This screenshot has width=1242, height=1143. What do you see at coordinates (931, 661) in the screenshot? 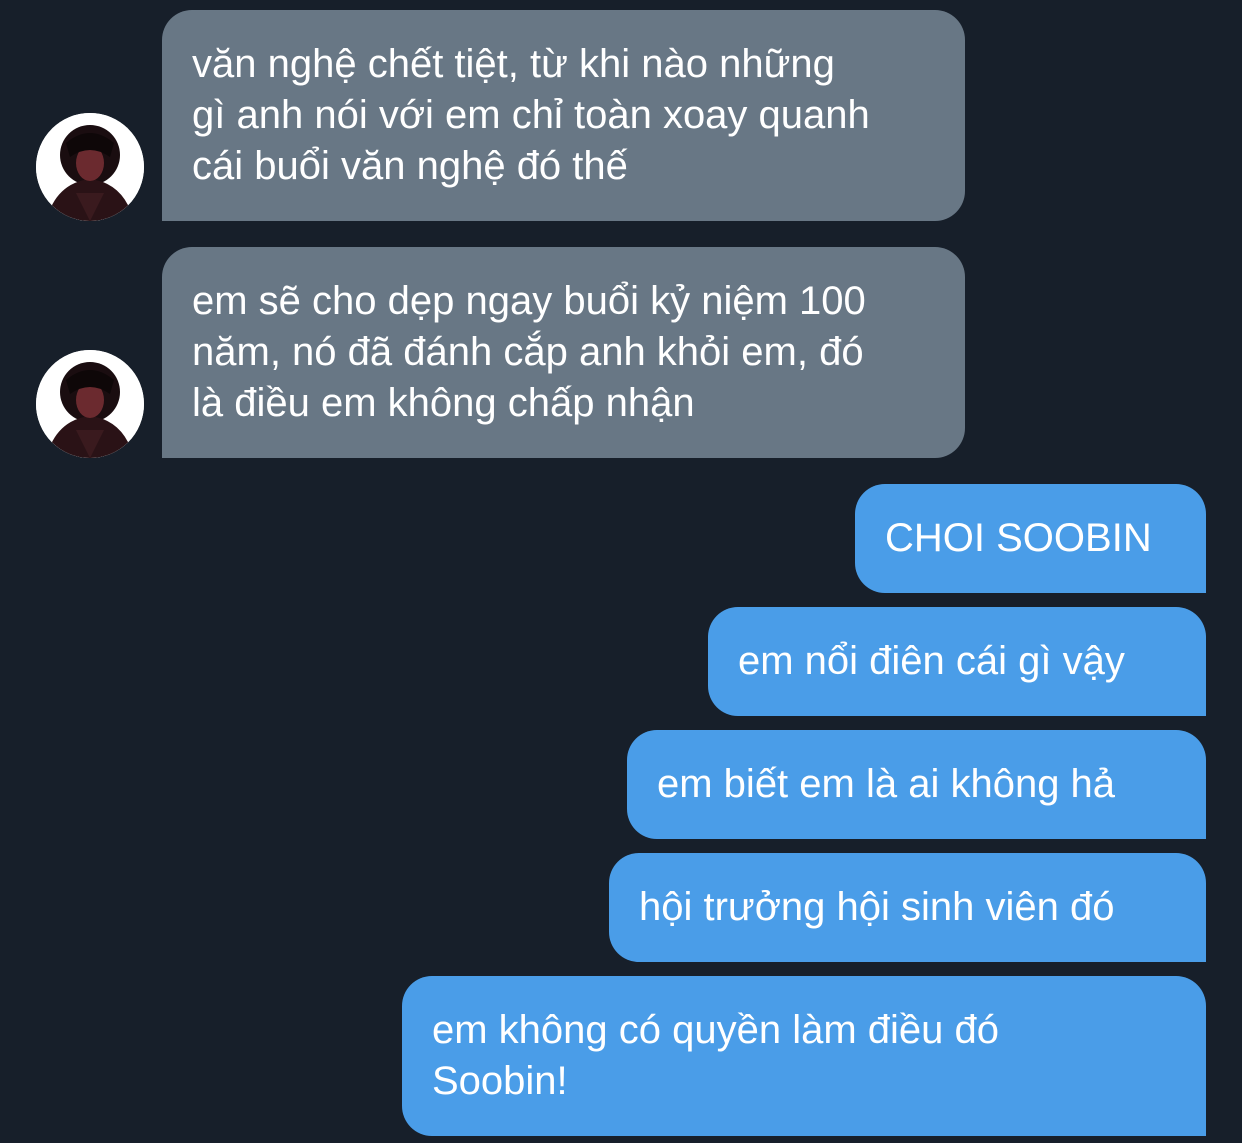
I see `message-text: em nổi điên cái gì vậy` at bounding box center [931, 661].